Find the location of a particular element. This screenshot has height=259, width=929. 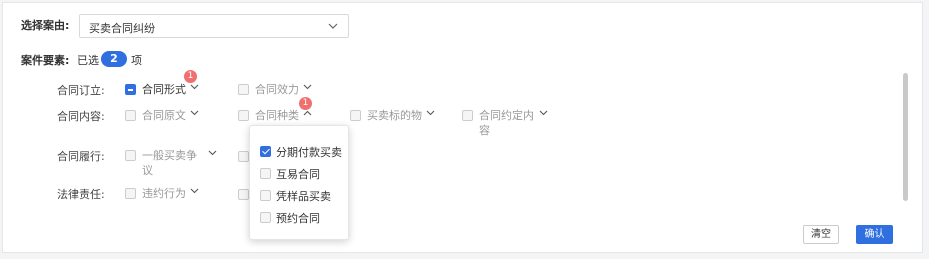

row-label-content: 合同内容: is located at coordinates (81, 116).